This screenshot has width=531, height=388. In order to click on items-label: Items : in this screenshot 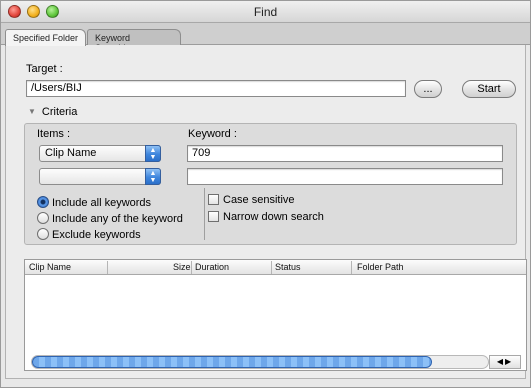, I will do `click(54, 134)`.